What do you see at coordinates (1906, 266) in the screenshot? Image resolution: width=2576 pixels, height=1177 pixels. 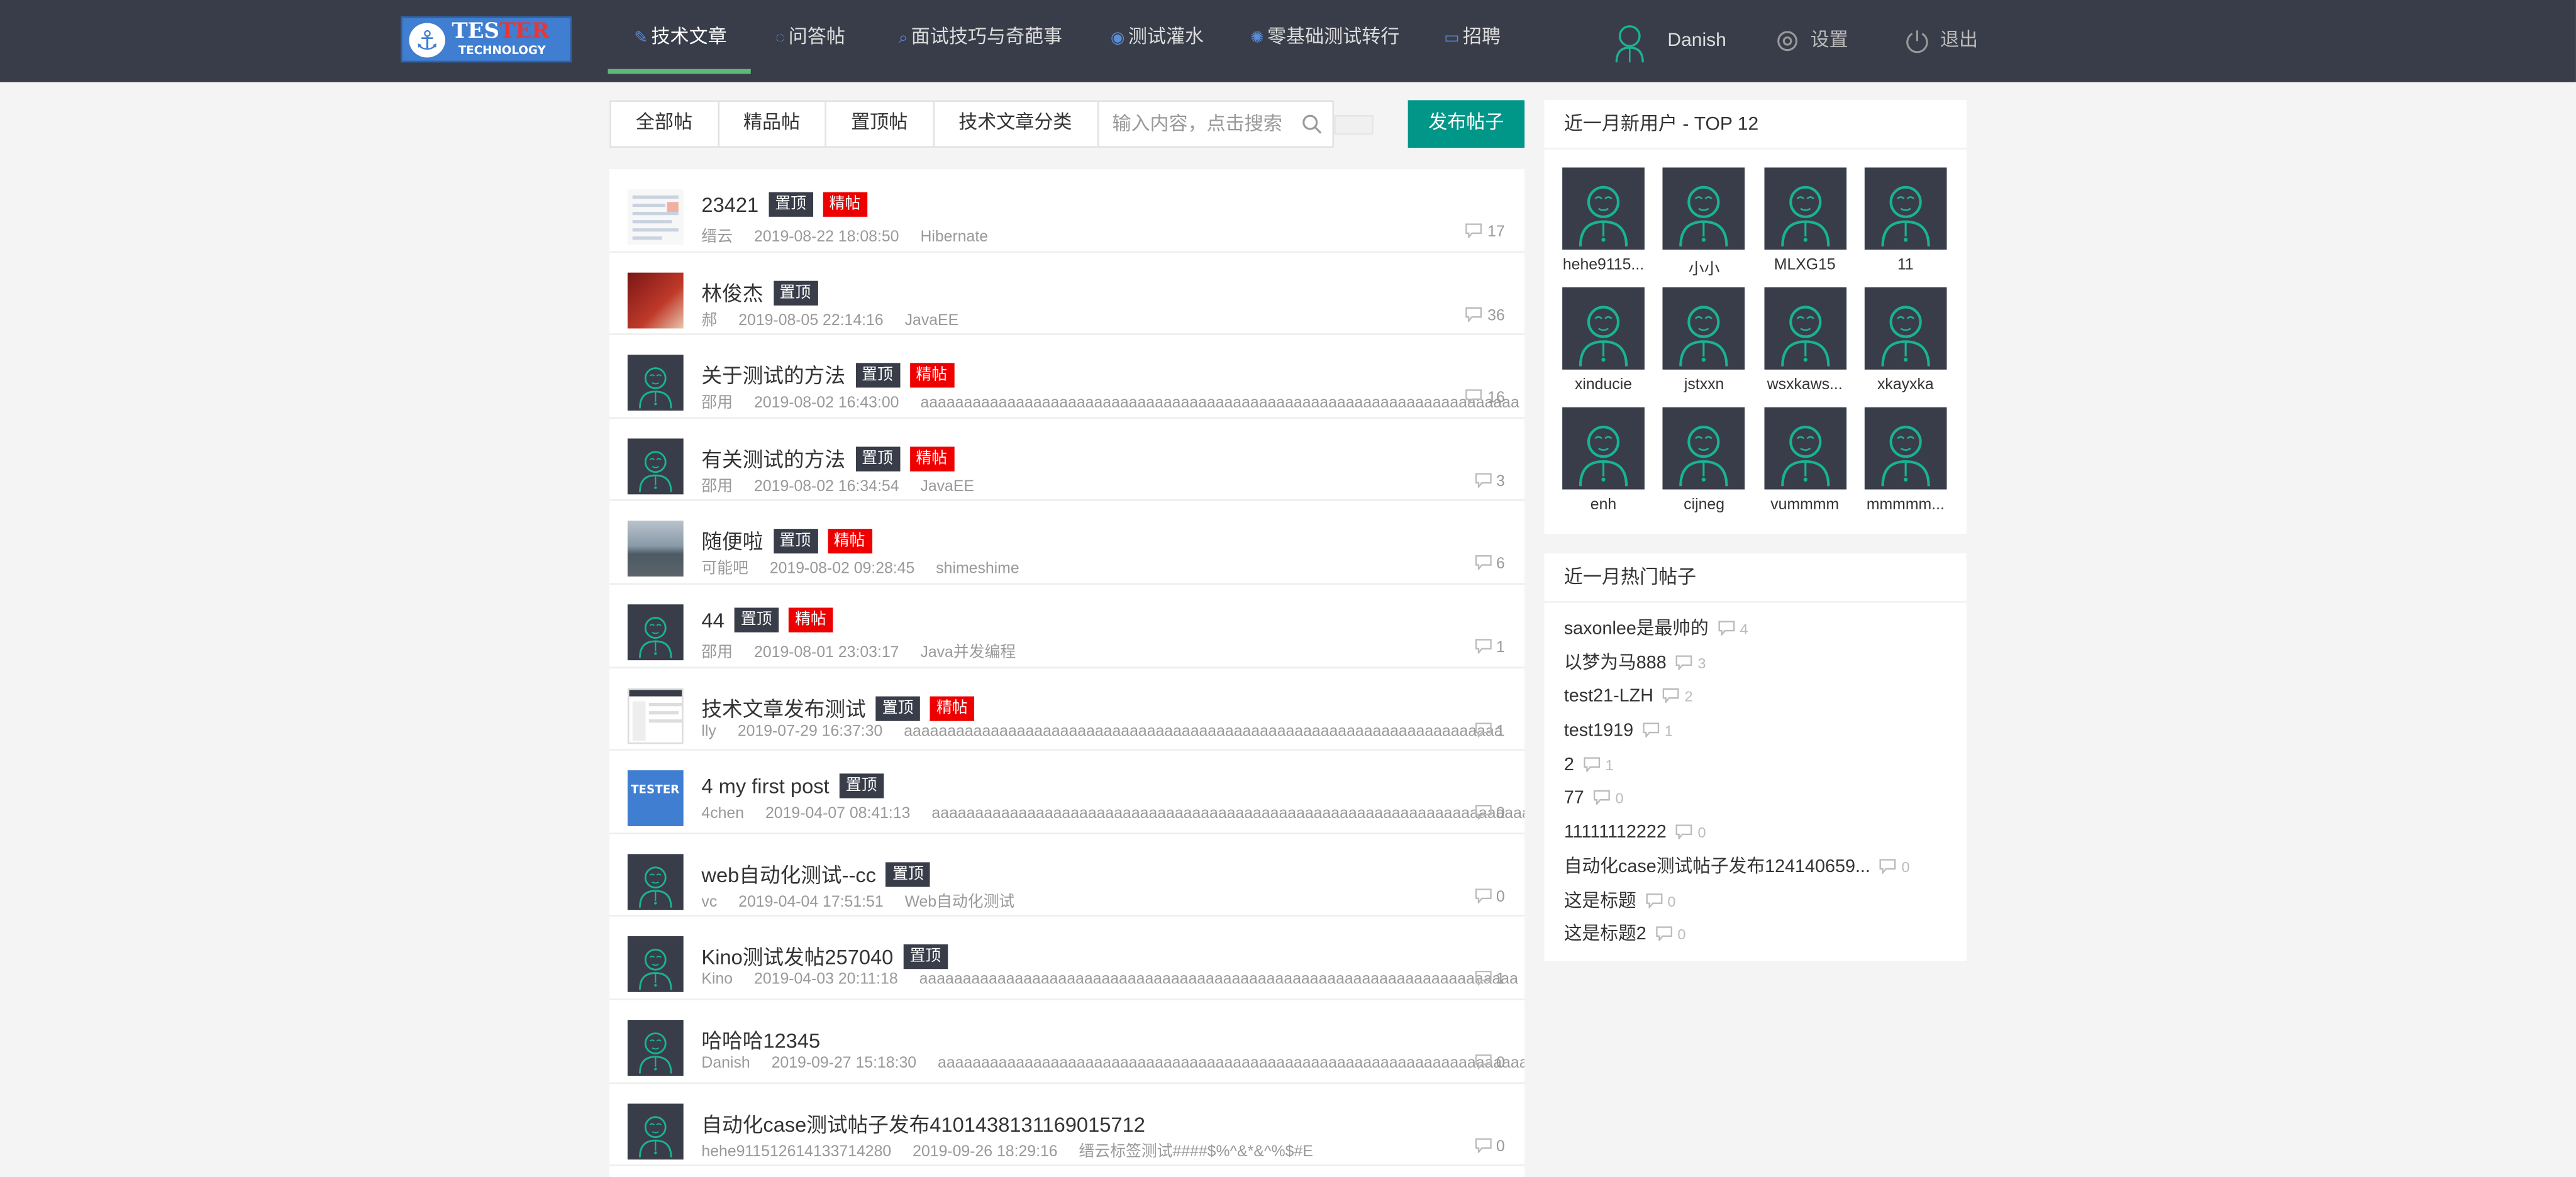 I see `new-user-name: 11` at bounding box center [1906, 266].